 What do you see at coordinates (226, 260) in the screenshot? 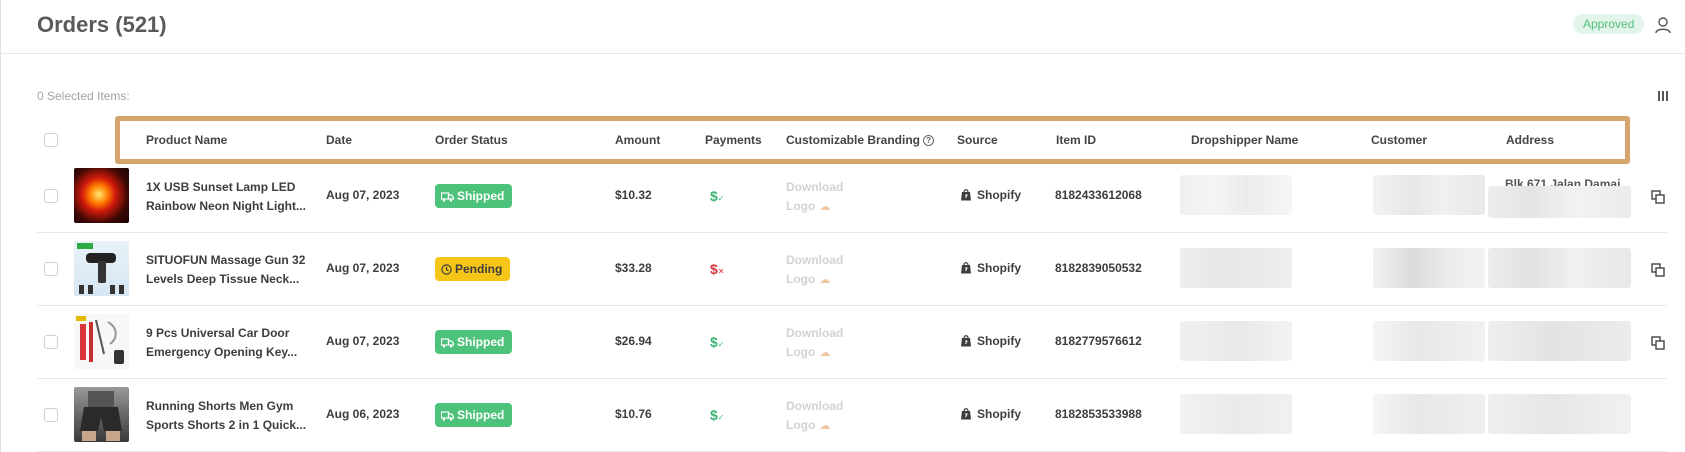
I see `product-name-line1: SITUOFUN Massage Gun 32` at bounding box center [226, 260].